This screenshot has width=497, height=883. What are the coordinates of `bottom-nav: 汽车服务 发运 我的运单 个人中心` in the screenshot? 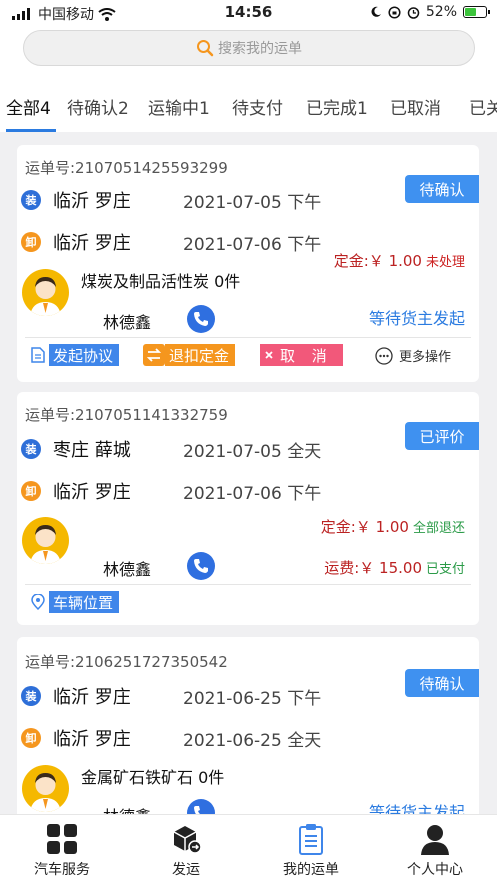 It's located at (248, 848).